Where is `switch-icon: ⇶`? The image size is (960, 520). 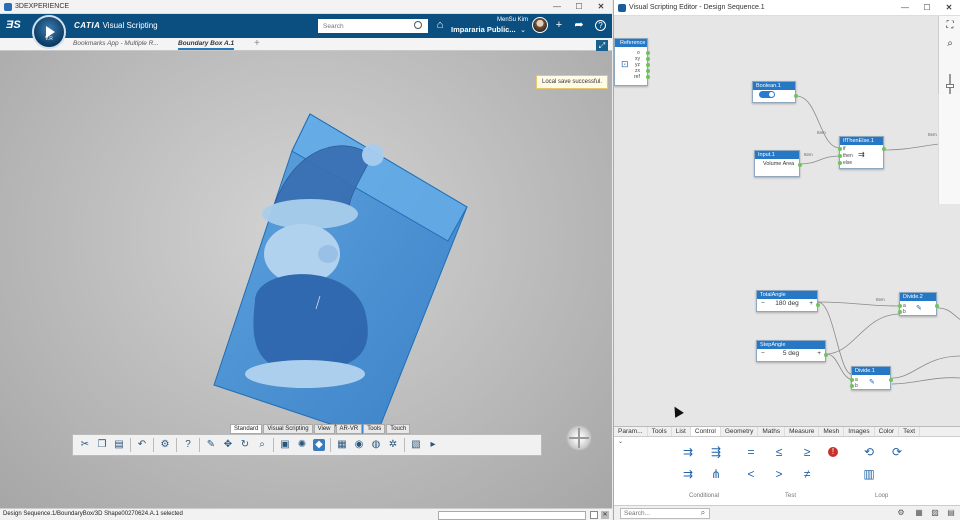 switch-icon: ⇶ is located at coordinates (716, 452).